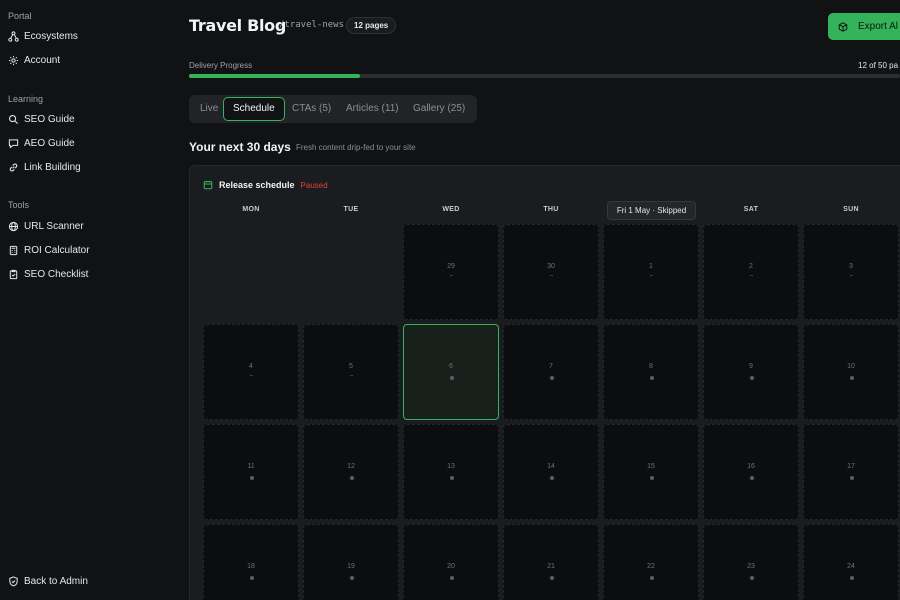 The image size is (900, 600). I want to click on delivery-progress-label: Delivery Progress, so click(221, 65).